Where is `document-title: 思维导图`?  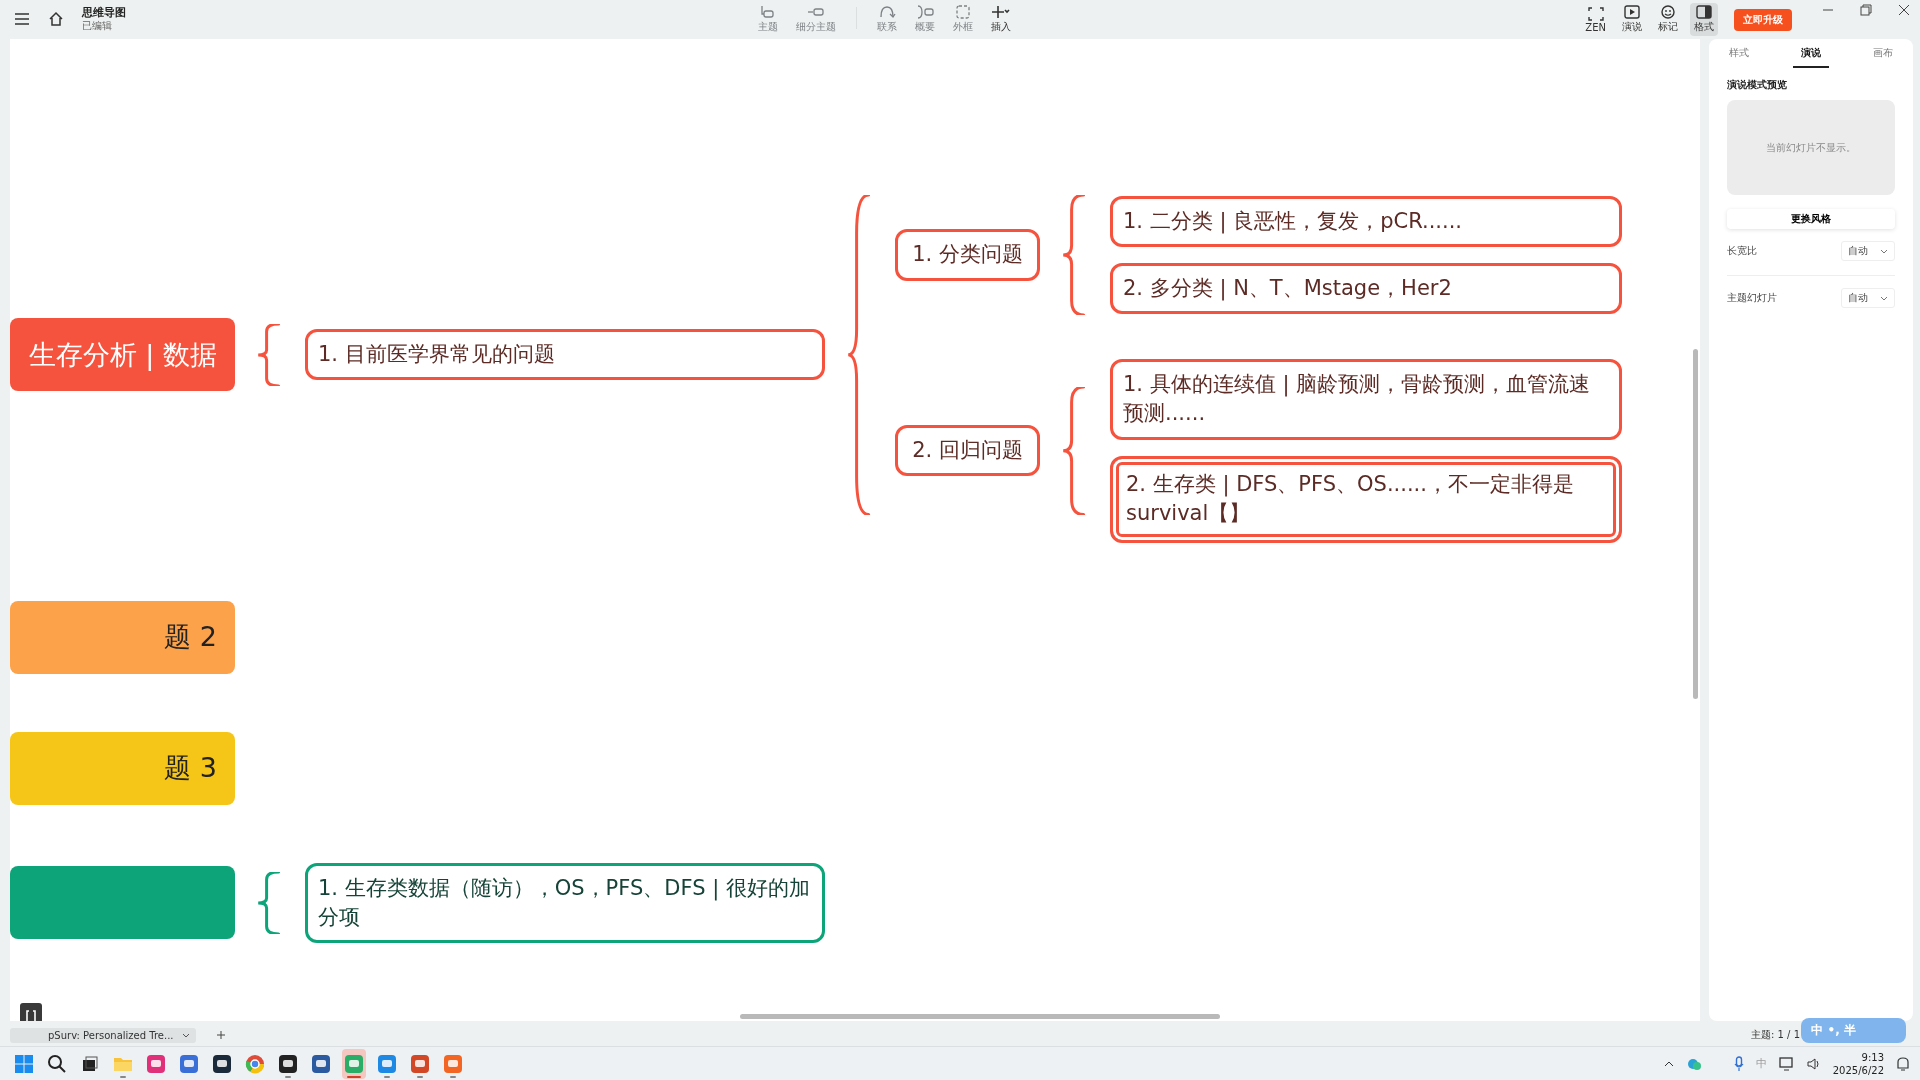
document-title: 思维导图 is located at coordinates (104, 14).